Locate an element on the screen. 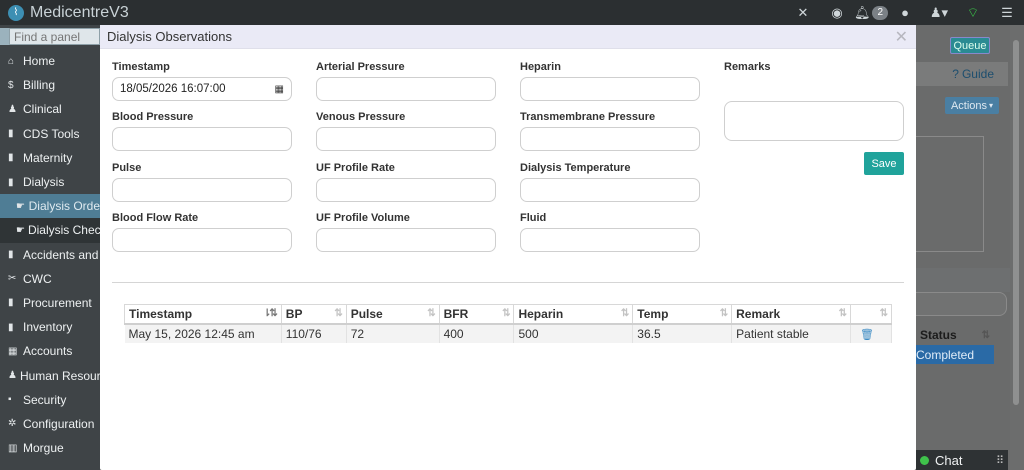 Image resolution: width=1024 pixels, height=470 pixels. dialysis-temperature-label: Dialysis Temperature is located at coordinates (575, 168).